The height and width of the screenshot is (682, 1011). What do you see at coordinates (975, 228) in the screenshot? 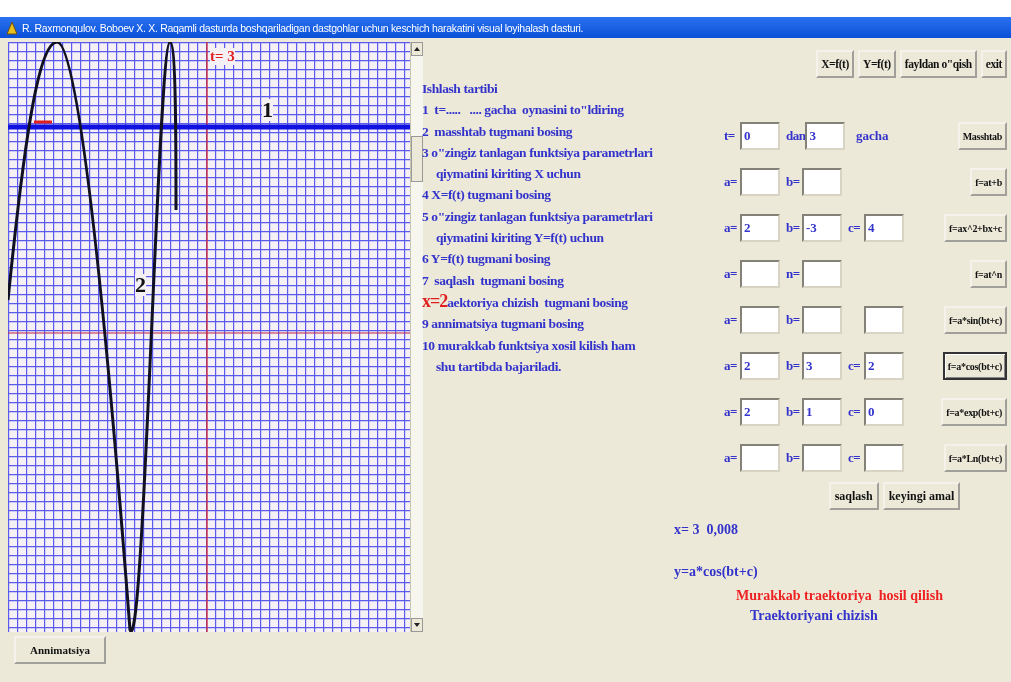
I see `function-button: f=ax^2+bx+c` at bounding box center [975, 228].